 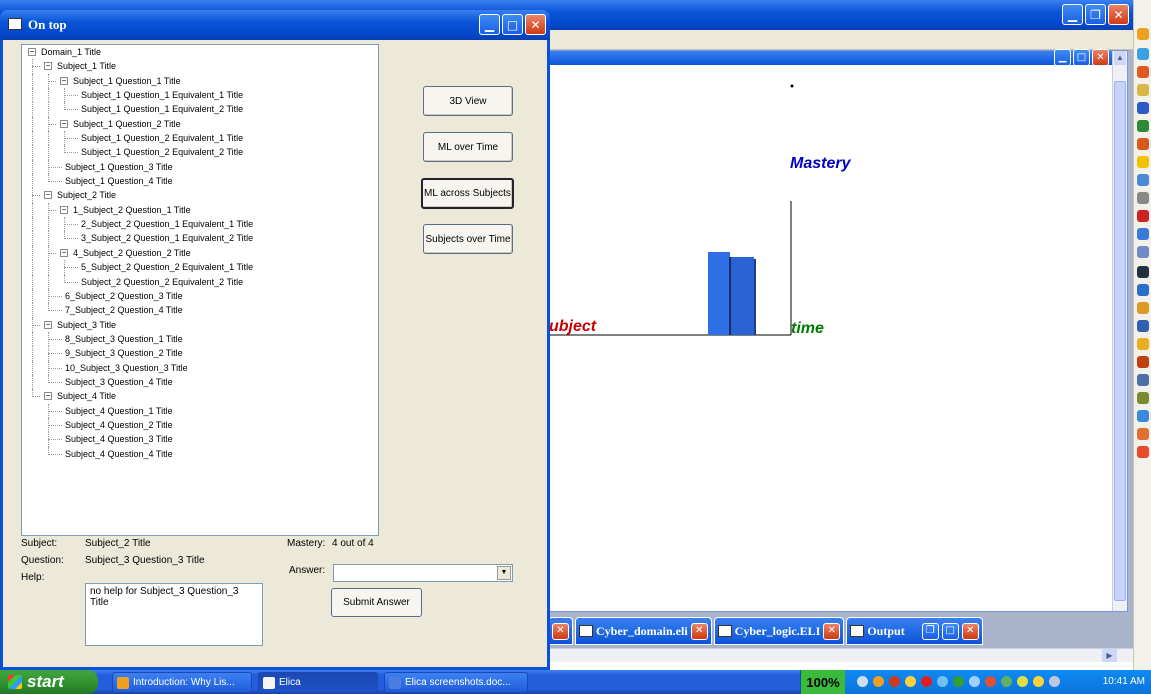 I want to click on dialog-titlebar: On top ▁ □ ✕, so click(x=275, y=25).